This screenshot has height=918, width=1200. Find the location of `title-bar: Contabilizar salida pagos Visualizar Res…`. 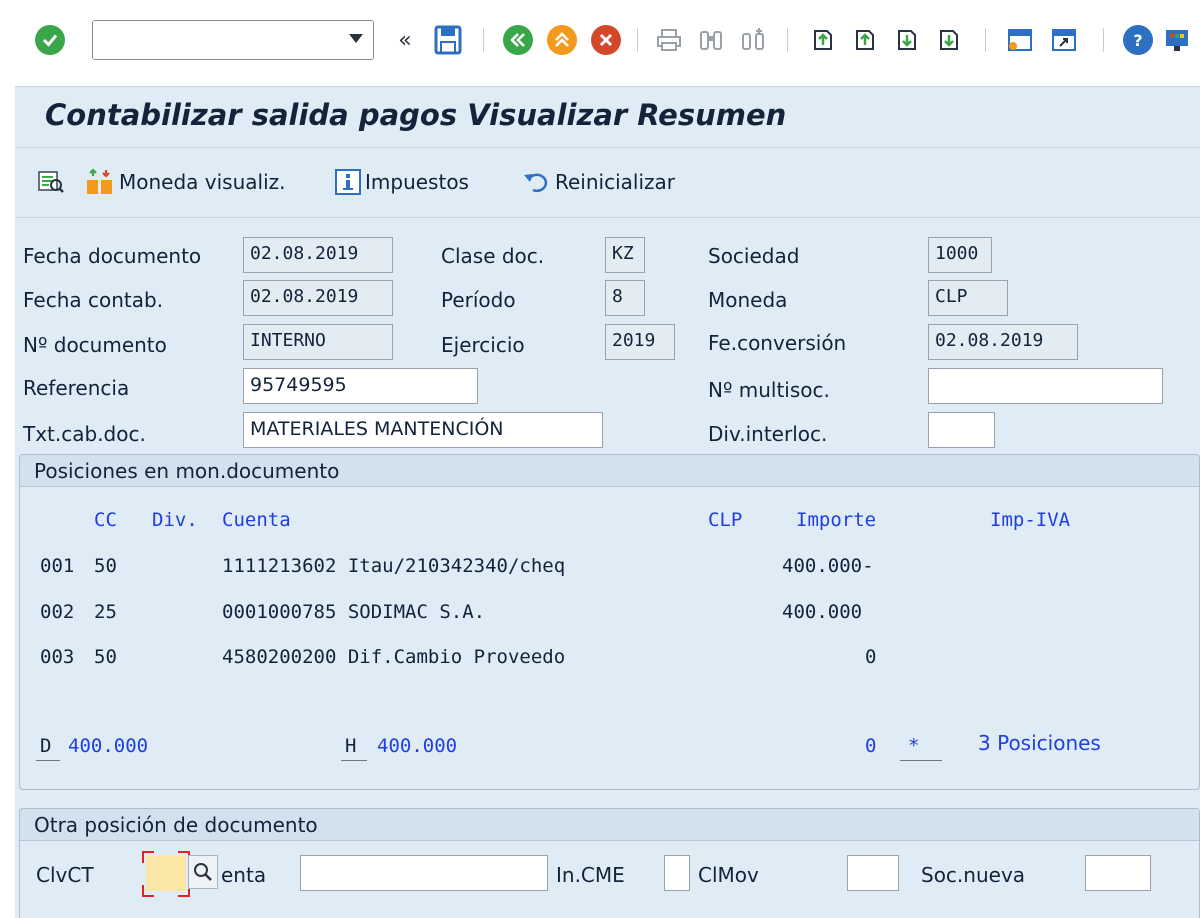

title-bar: Contabilizar salida pagos Visualizar Res… is located at coordinates (607, 117).